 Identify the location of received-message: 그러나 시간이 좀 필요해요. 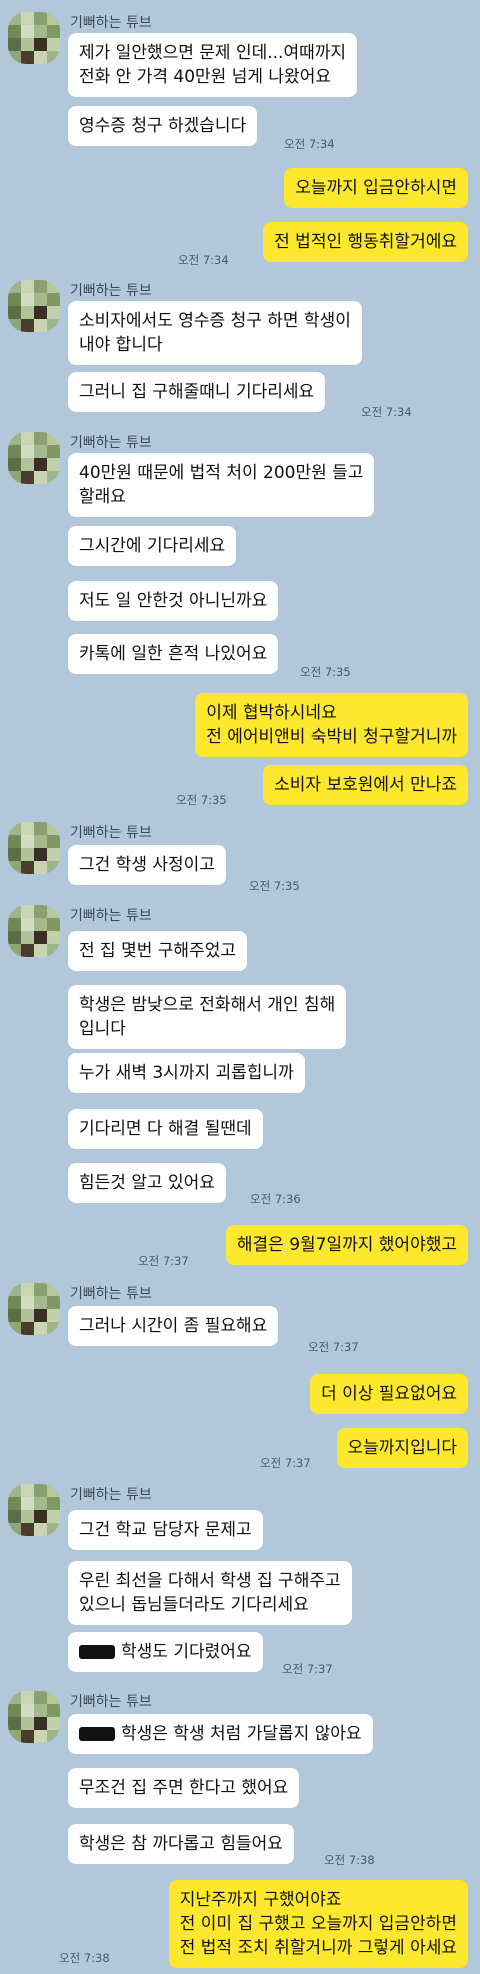
(173, 1326).